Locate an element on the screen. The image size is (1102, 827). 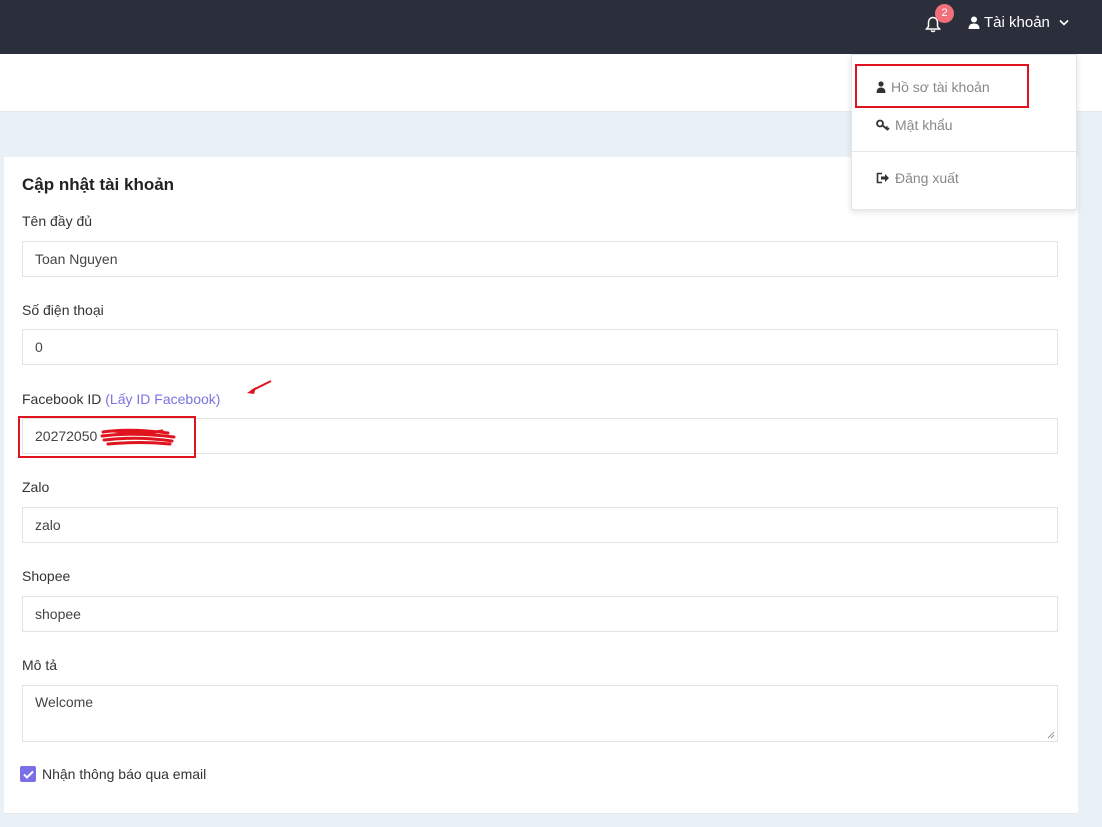
full-name-label: Tên đầy đủ is located at coordinates (57, 221).